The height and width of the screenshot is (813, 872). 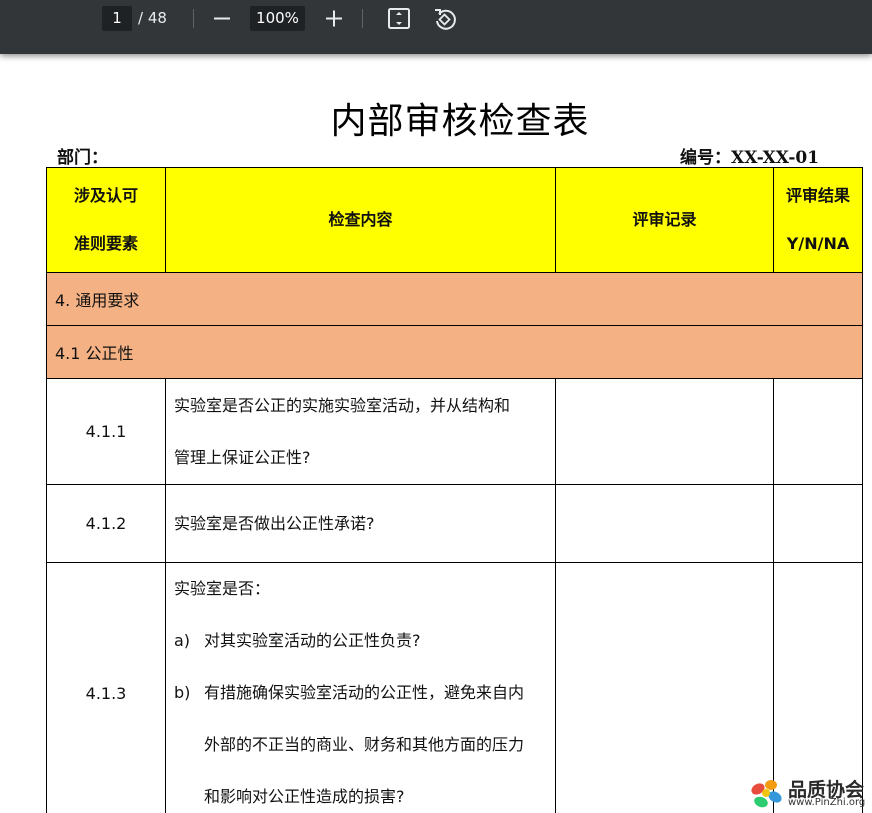 I want to click on check-content: 实验室是否公正的实施实验室活动，并从结构和 管理上保证公正性?, so click(x=360, y=431).